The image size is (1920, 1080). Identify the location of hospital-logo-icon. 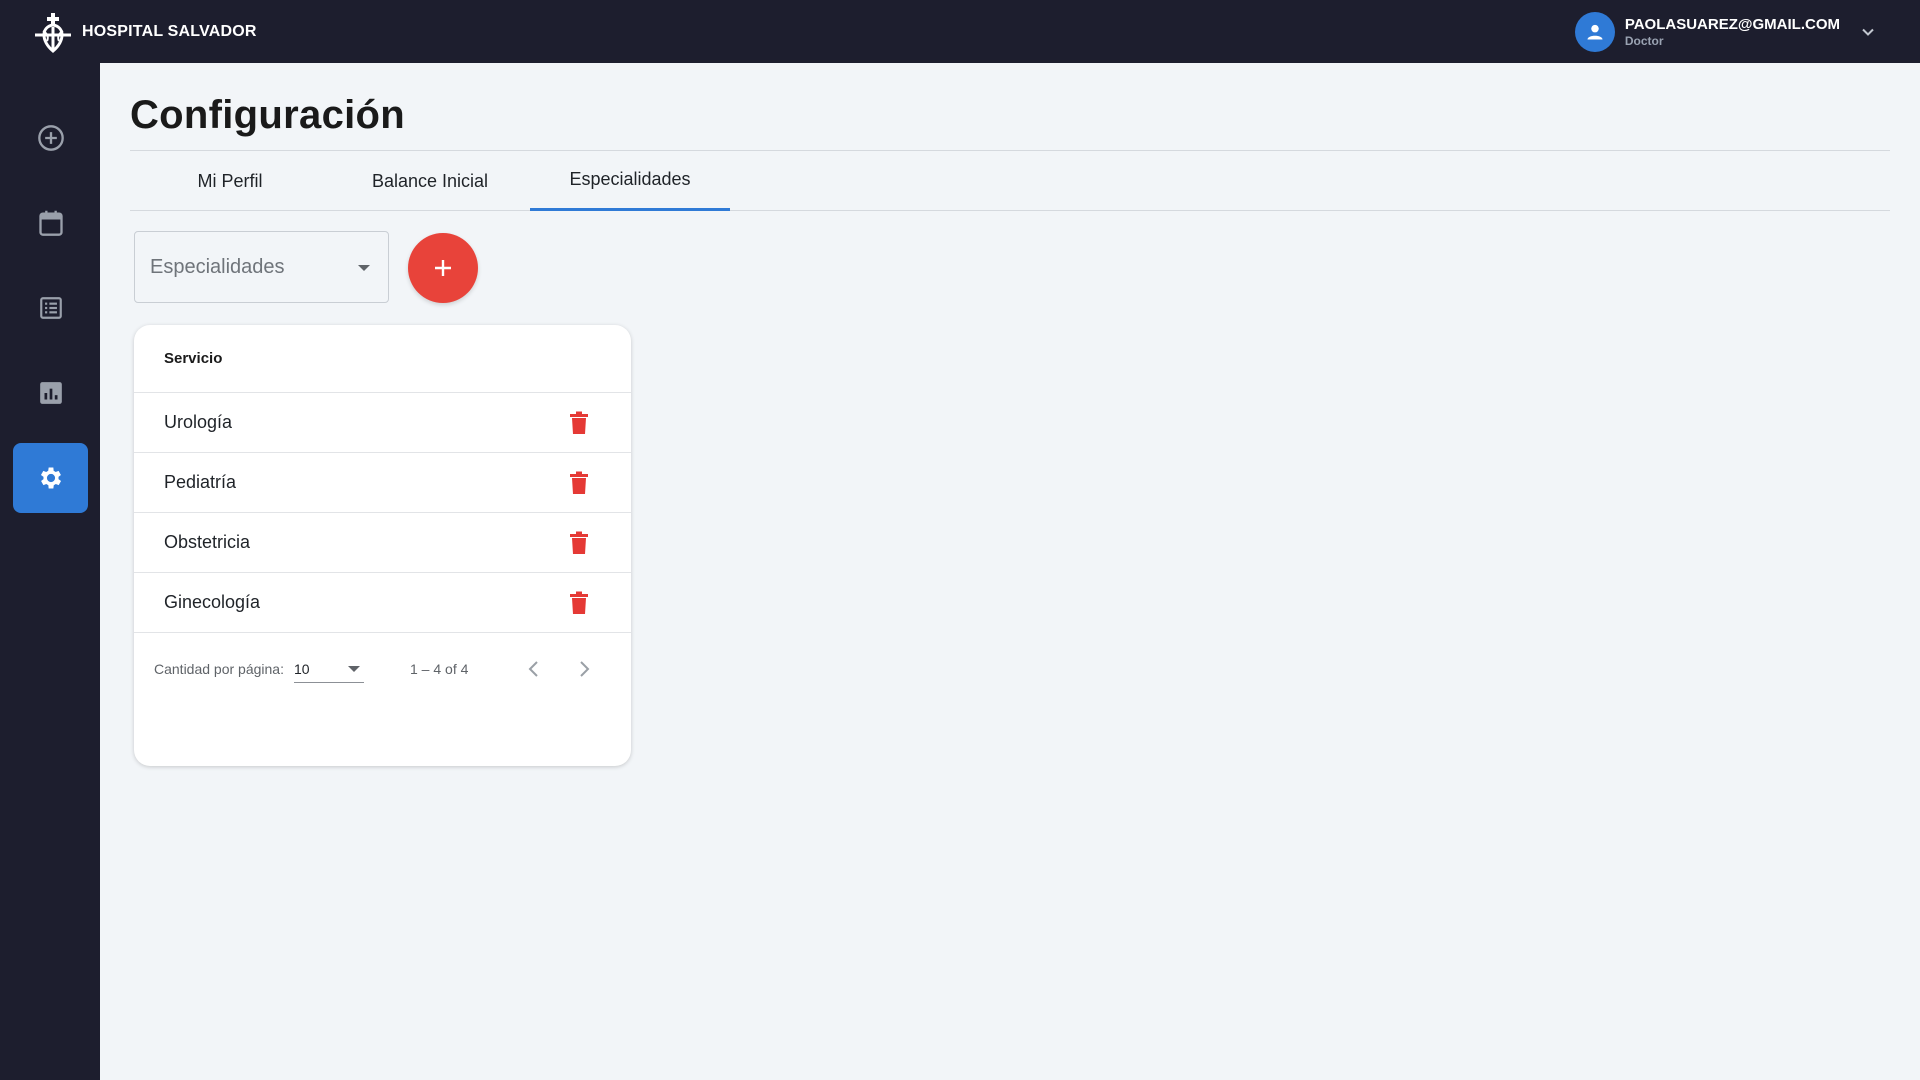
(53, 32).